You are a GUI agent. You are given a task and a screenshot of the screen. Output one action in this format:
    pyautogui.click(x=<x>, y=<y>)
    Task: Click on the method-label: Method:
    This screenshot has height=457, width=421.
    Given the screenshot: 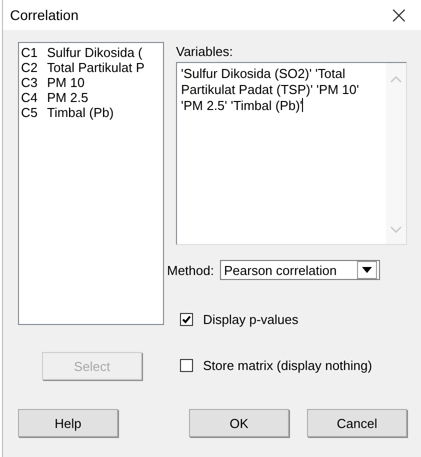 What is the action you would take?
    pyautogui.click(x=190, y=270)
    